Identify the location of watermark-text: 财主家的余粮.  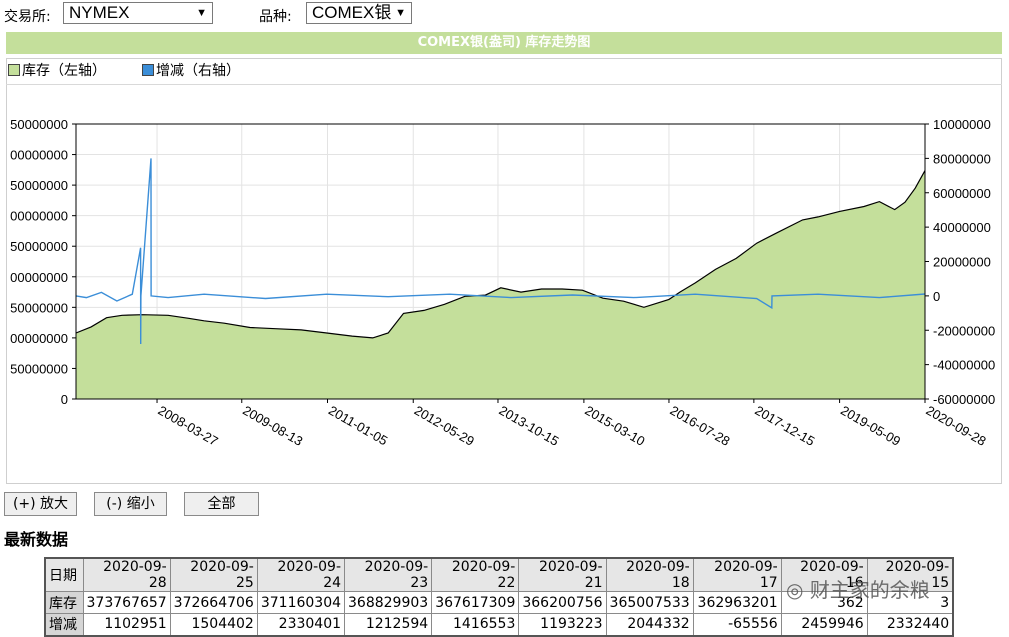
(869, 590).